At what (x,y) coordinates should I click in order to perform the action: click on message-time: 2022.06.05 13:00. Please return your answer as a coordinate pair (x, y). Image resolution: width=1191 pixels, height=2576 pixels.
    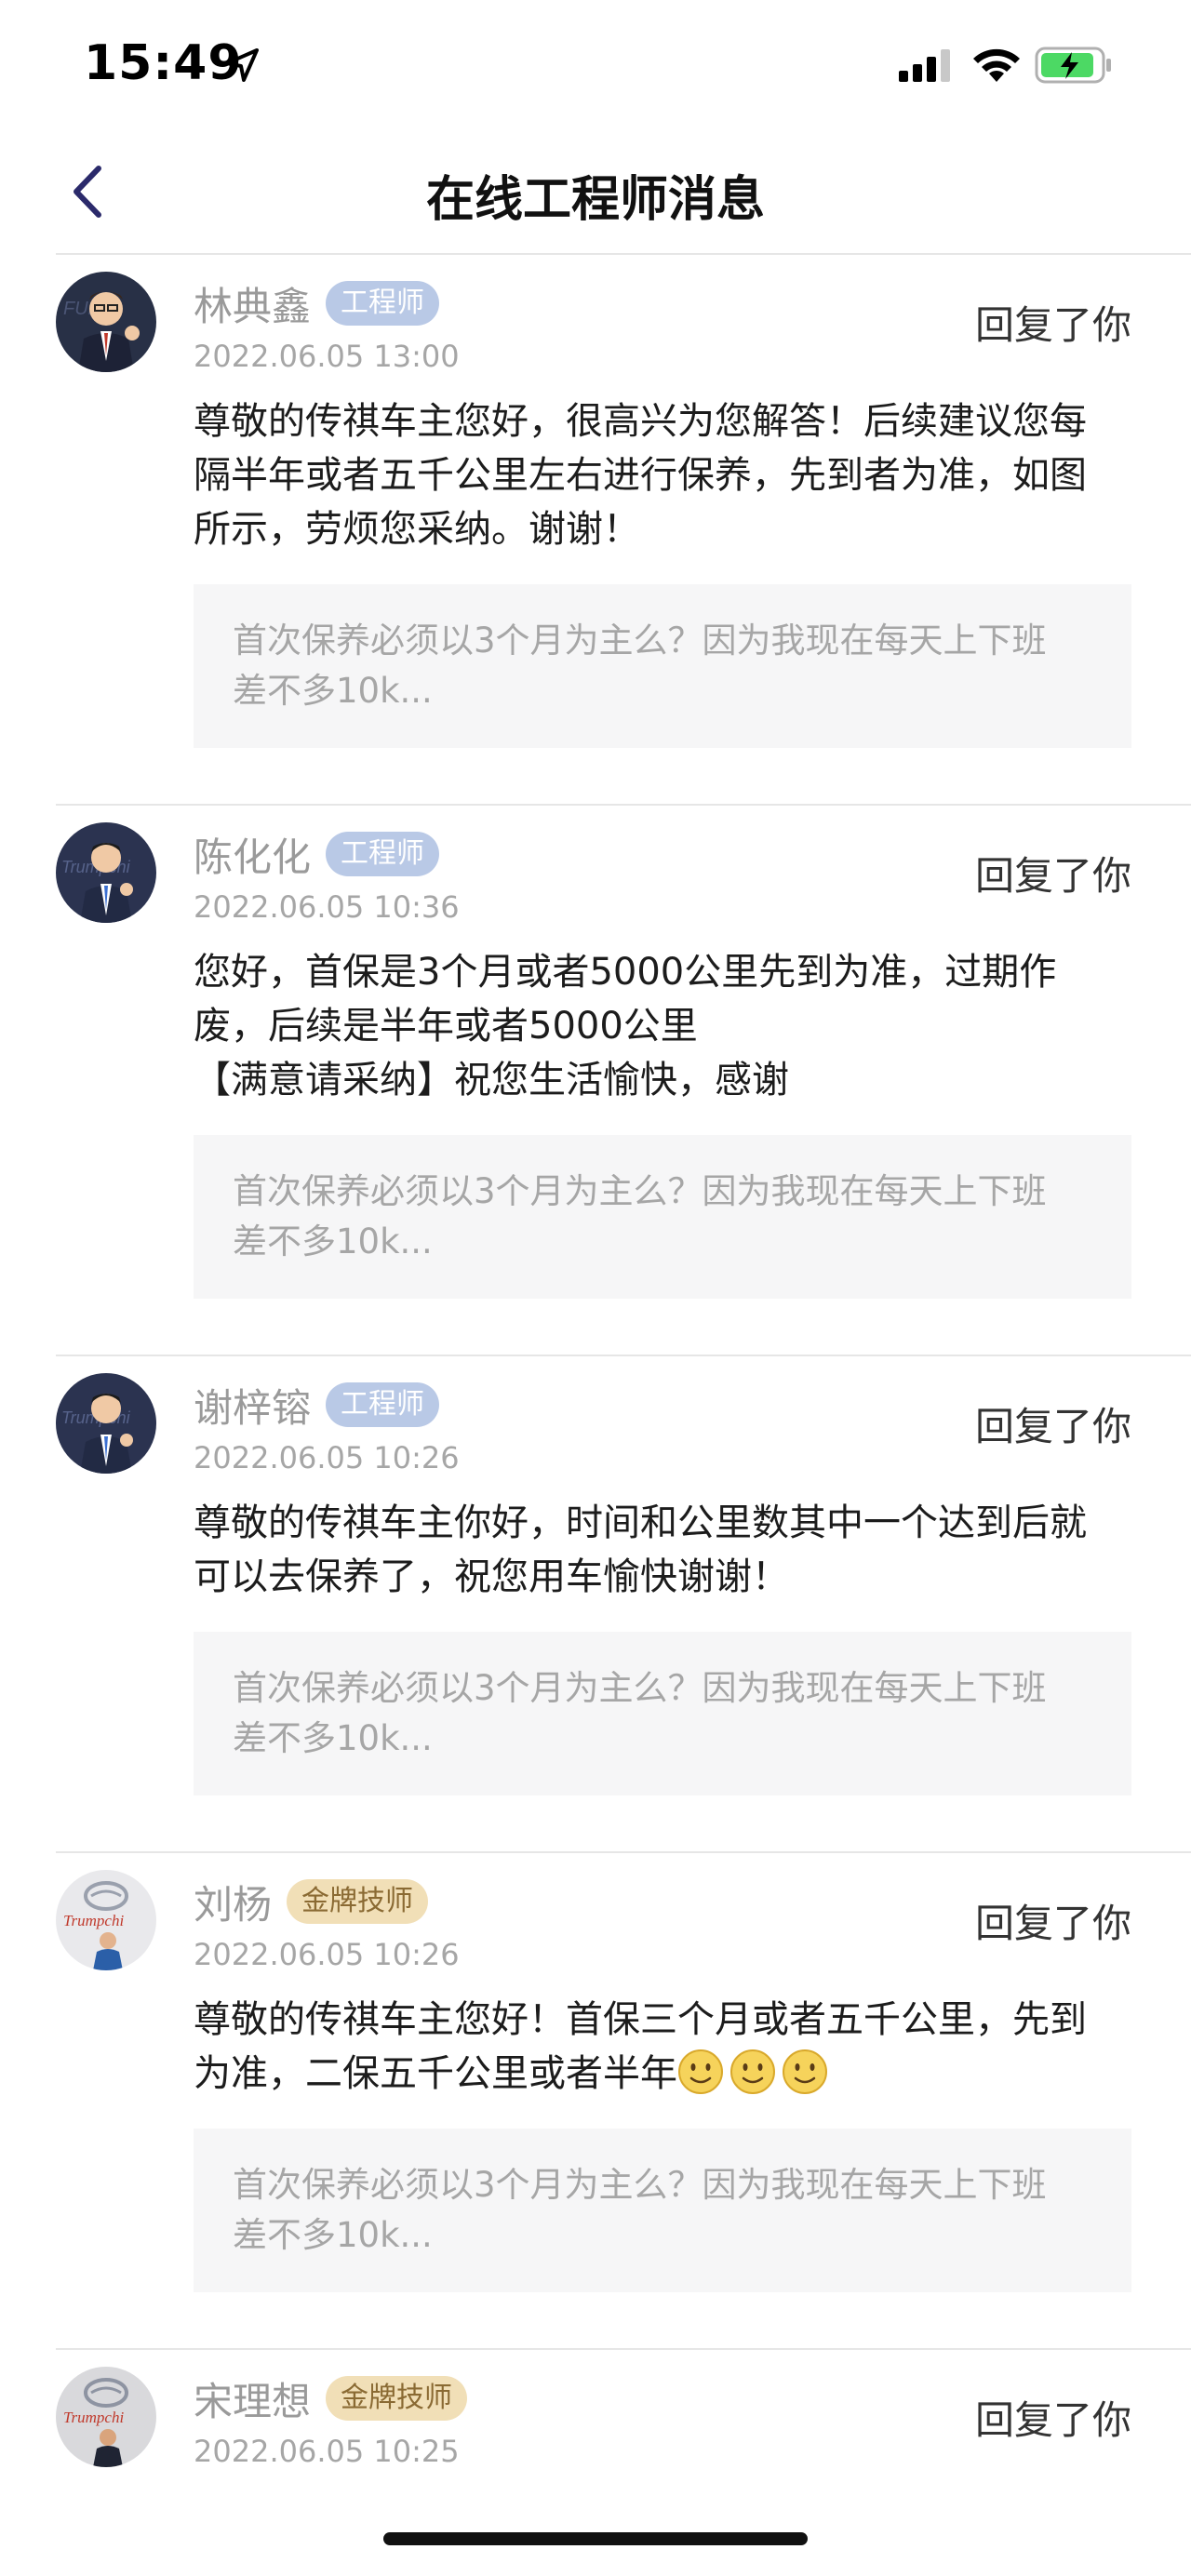
    Looking at the image, I should click on (327, 356).